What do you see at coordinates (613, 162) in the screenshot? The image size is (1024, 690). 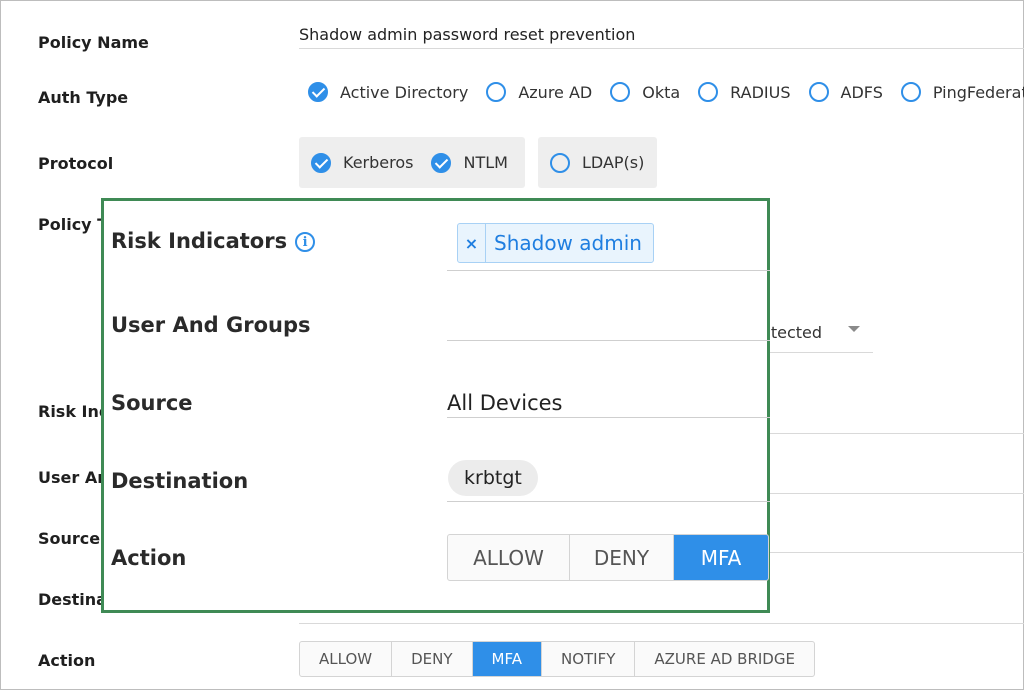 I see `protocol-option-label: LDAP(s)` at bounding box center [613, 162].